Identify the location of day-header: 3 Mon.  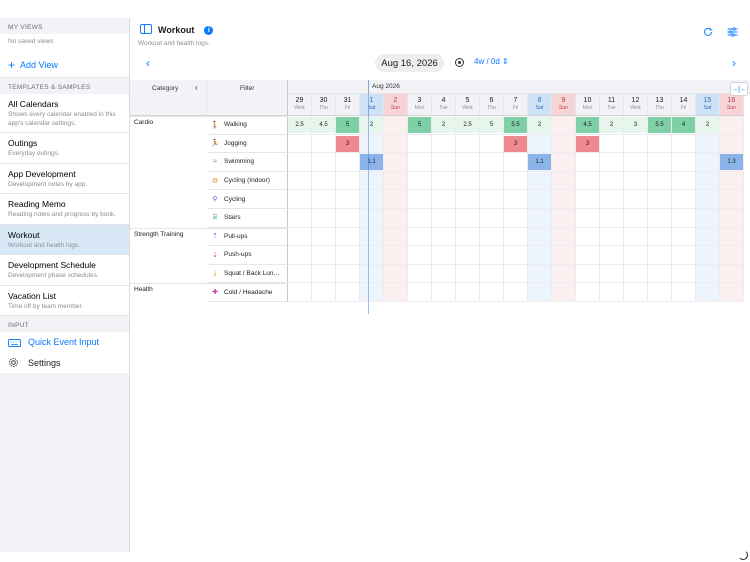
(420, 105).